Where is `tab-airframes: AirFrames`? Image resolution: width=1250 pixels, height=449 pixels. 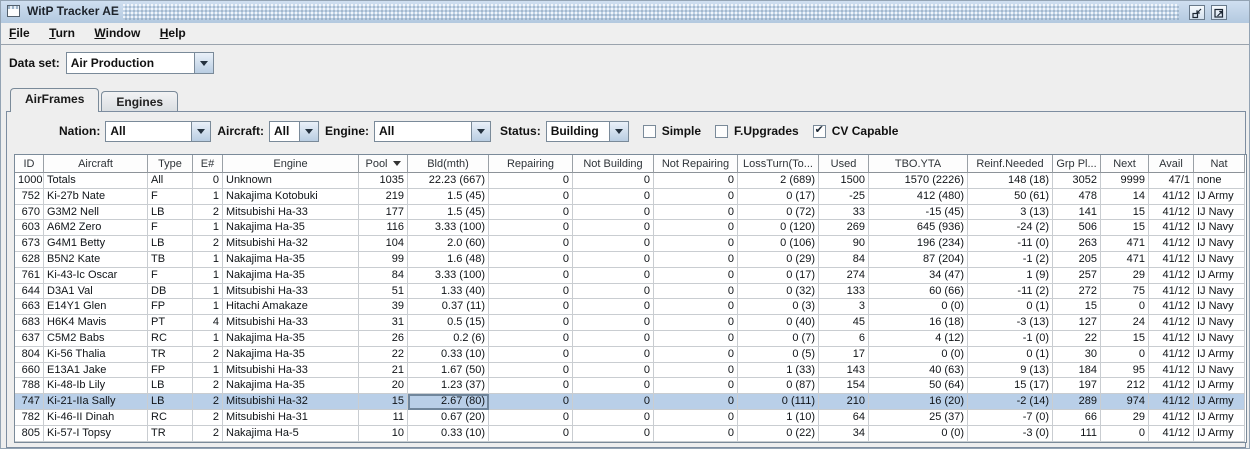
tab-airframes: AirFrames is located at coordinates (55, 100).